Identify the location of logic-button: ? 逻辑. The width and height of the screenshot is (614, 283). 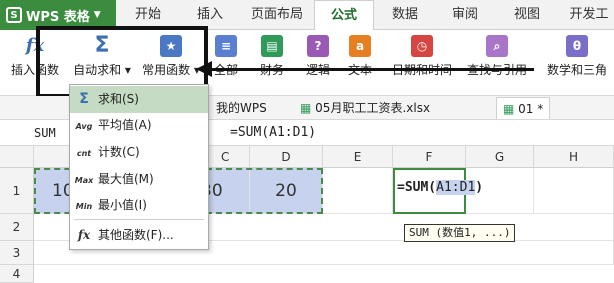
(318, 58).